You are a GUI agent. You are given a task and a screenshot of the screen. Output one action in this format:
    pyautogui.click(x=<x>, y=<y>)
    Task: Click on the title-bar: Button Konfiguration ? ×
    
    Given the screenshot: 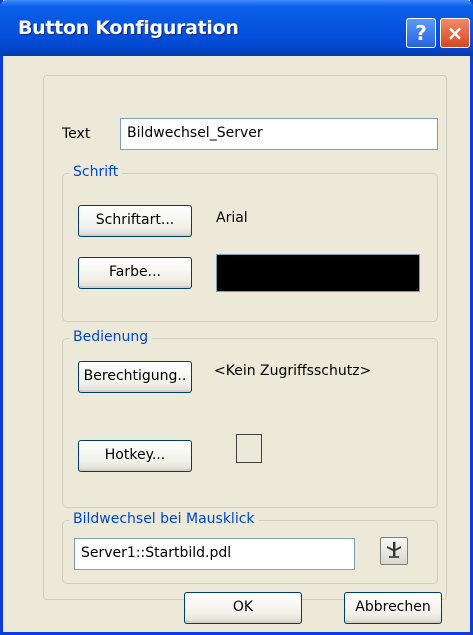 What is the action you would take?
    pyautogui.click(x=236, y=28)
    